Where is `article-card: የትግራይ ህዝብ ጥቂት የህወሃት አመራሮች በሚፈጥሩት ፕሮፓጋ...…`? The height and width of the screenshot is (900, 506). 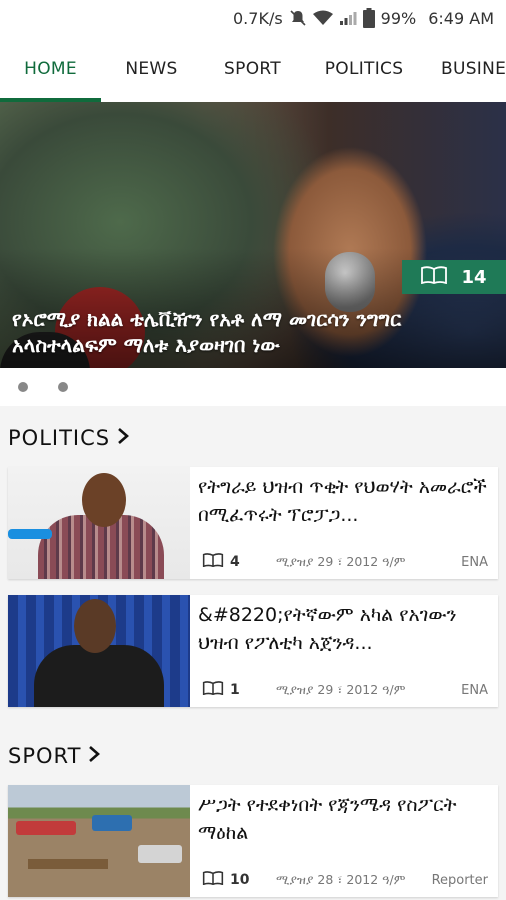
article-card: የትግራይ ህዝብ ጥቂት የህወሃት አመራሮች በሚፈጥሩት ፕሮፓጋ...… is located at coordinates (253, 523).